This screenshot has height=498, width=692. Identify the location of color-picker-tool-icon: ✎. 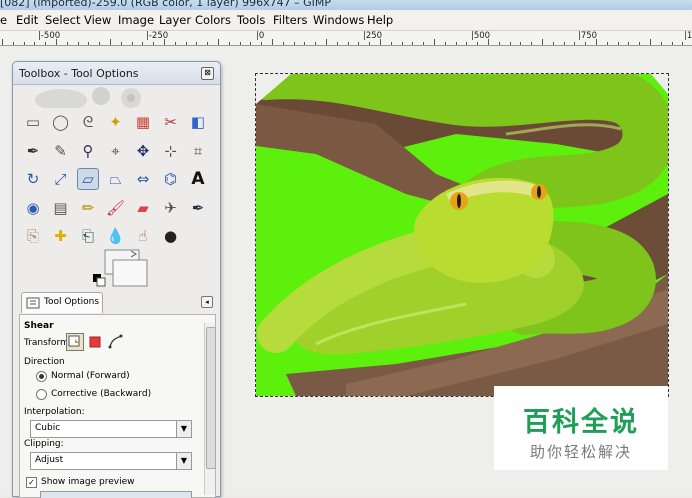
(61, 151).